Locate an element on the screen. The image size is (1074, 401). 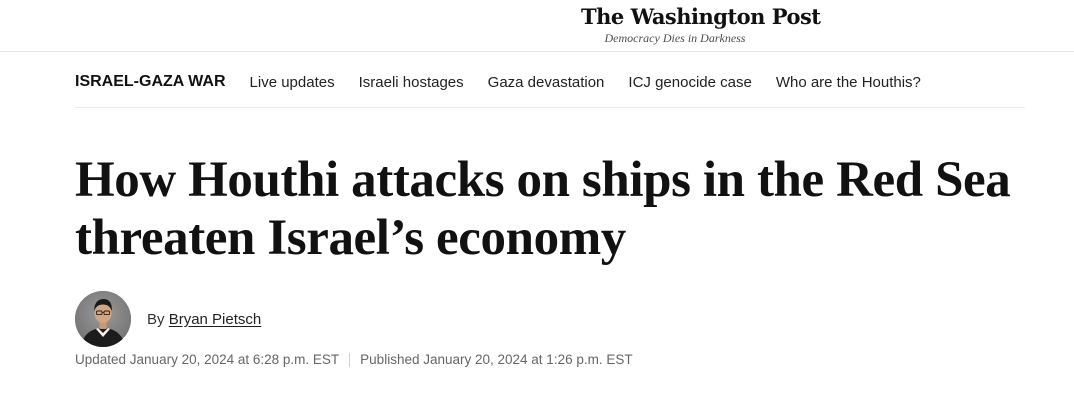
nav-link-gaza-devastation: Gaza devastation is located at coordinates (546, 82).